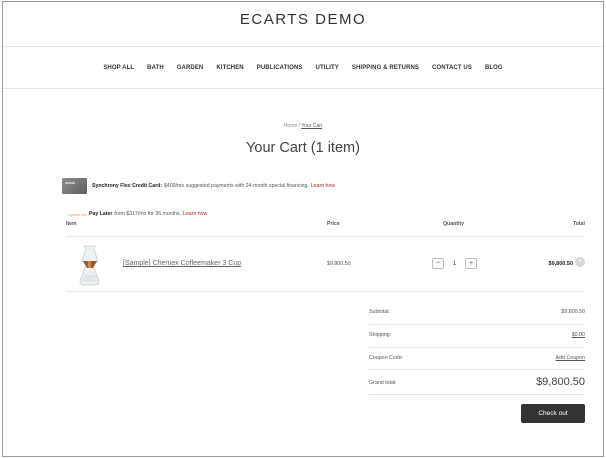  Describe the element at coordinates (101, 214) in the screenshot. I see `paylater-bold: Pay Later` at that location.